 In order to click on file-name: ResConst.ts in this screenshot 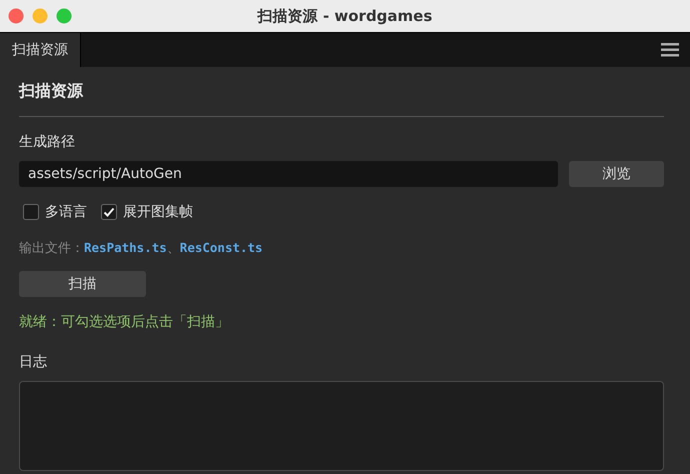, I will do `click(221, 247)`.